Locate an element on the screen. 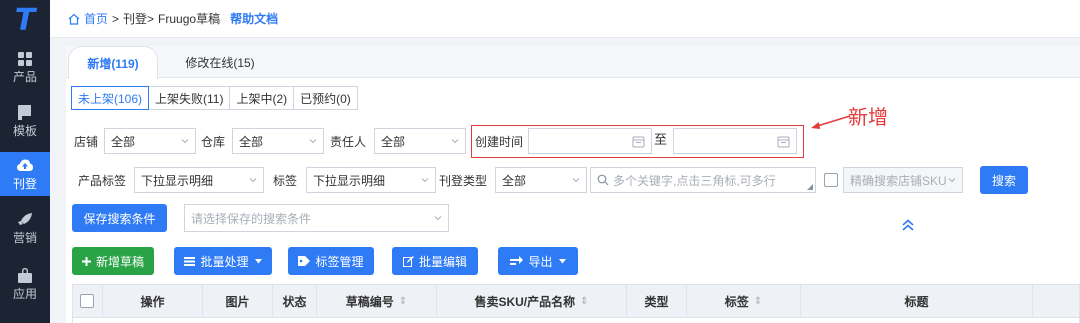 The width and height of the screenshot is (1080, 323). subtab-label: 未上架(106) is located at coordinates (110, 98).